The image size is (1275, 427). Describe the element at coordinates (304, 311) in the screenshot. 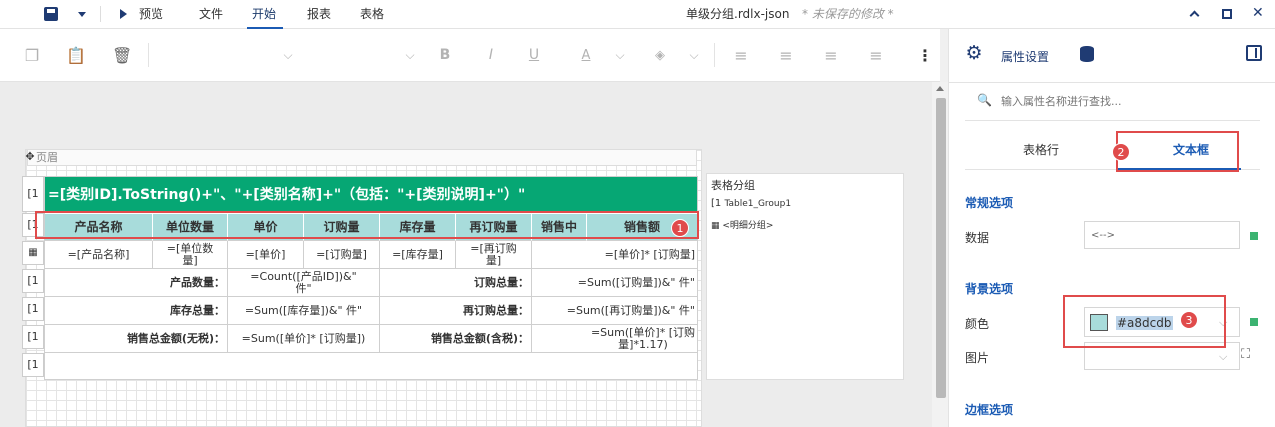

I see `footer-value-stock-total: =Sum([库存量])&" 件"` at that location.